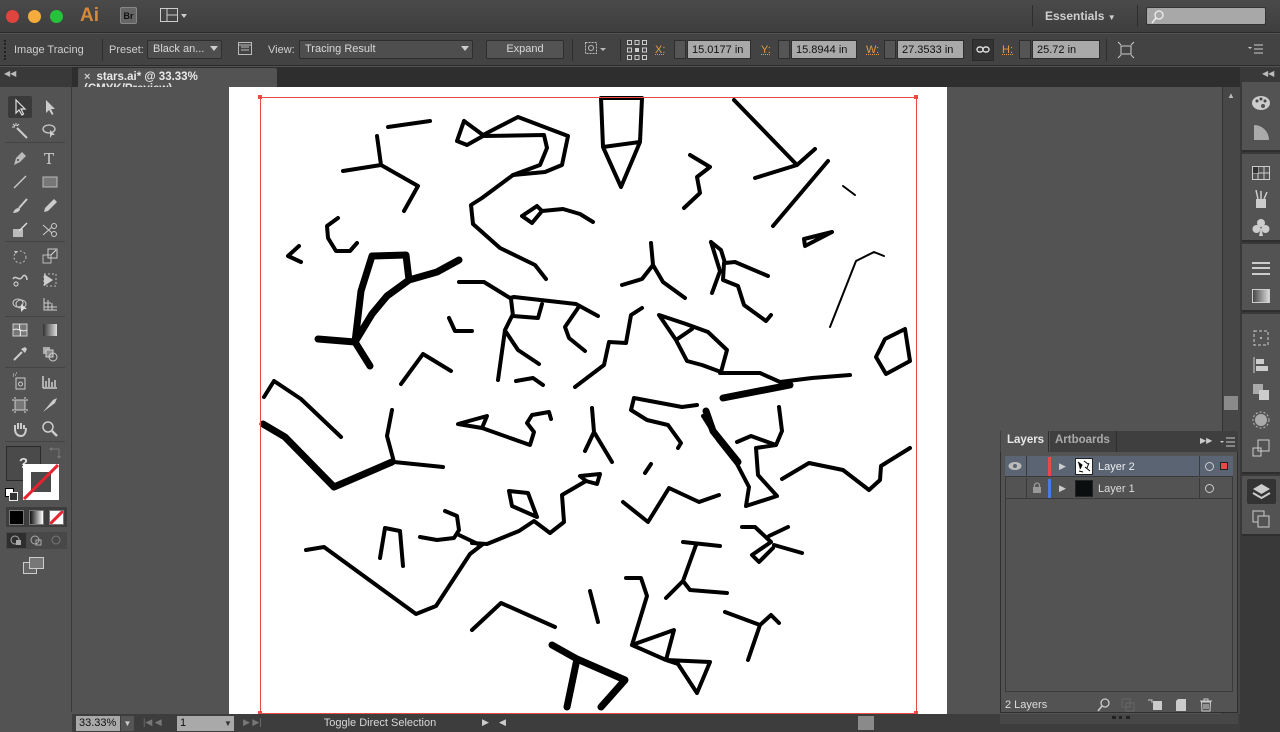 This screenshot has width=1280, height=732. I want to click on create-new-layer-button, so click(1181, 705).